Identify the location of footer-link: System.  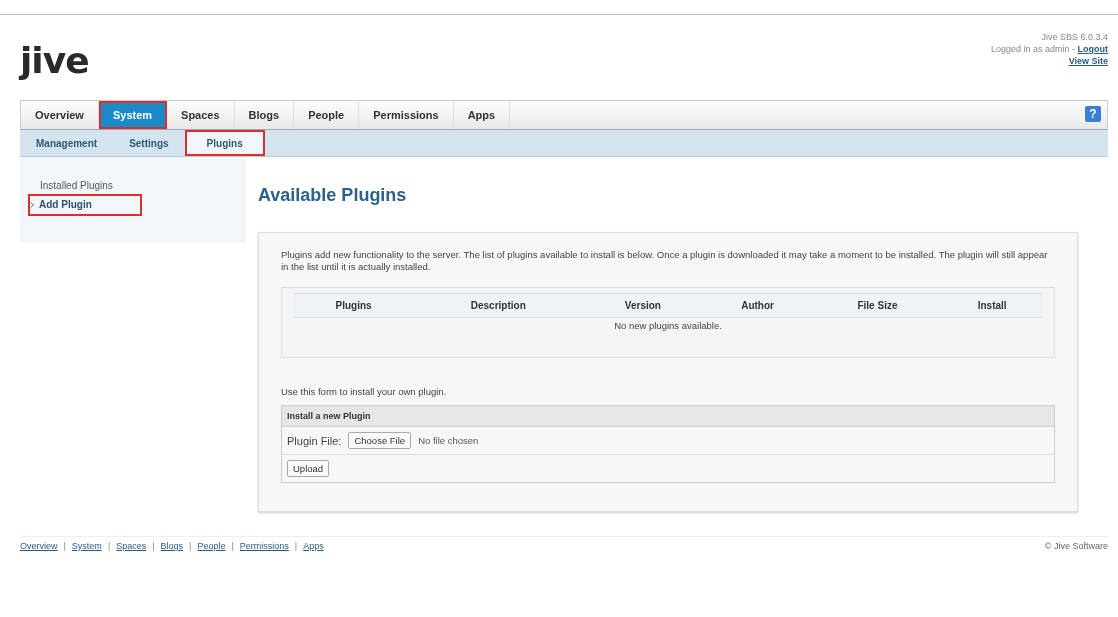
(86, 546).